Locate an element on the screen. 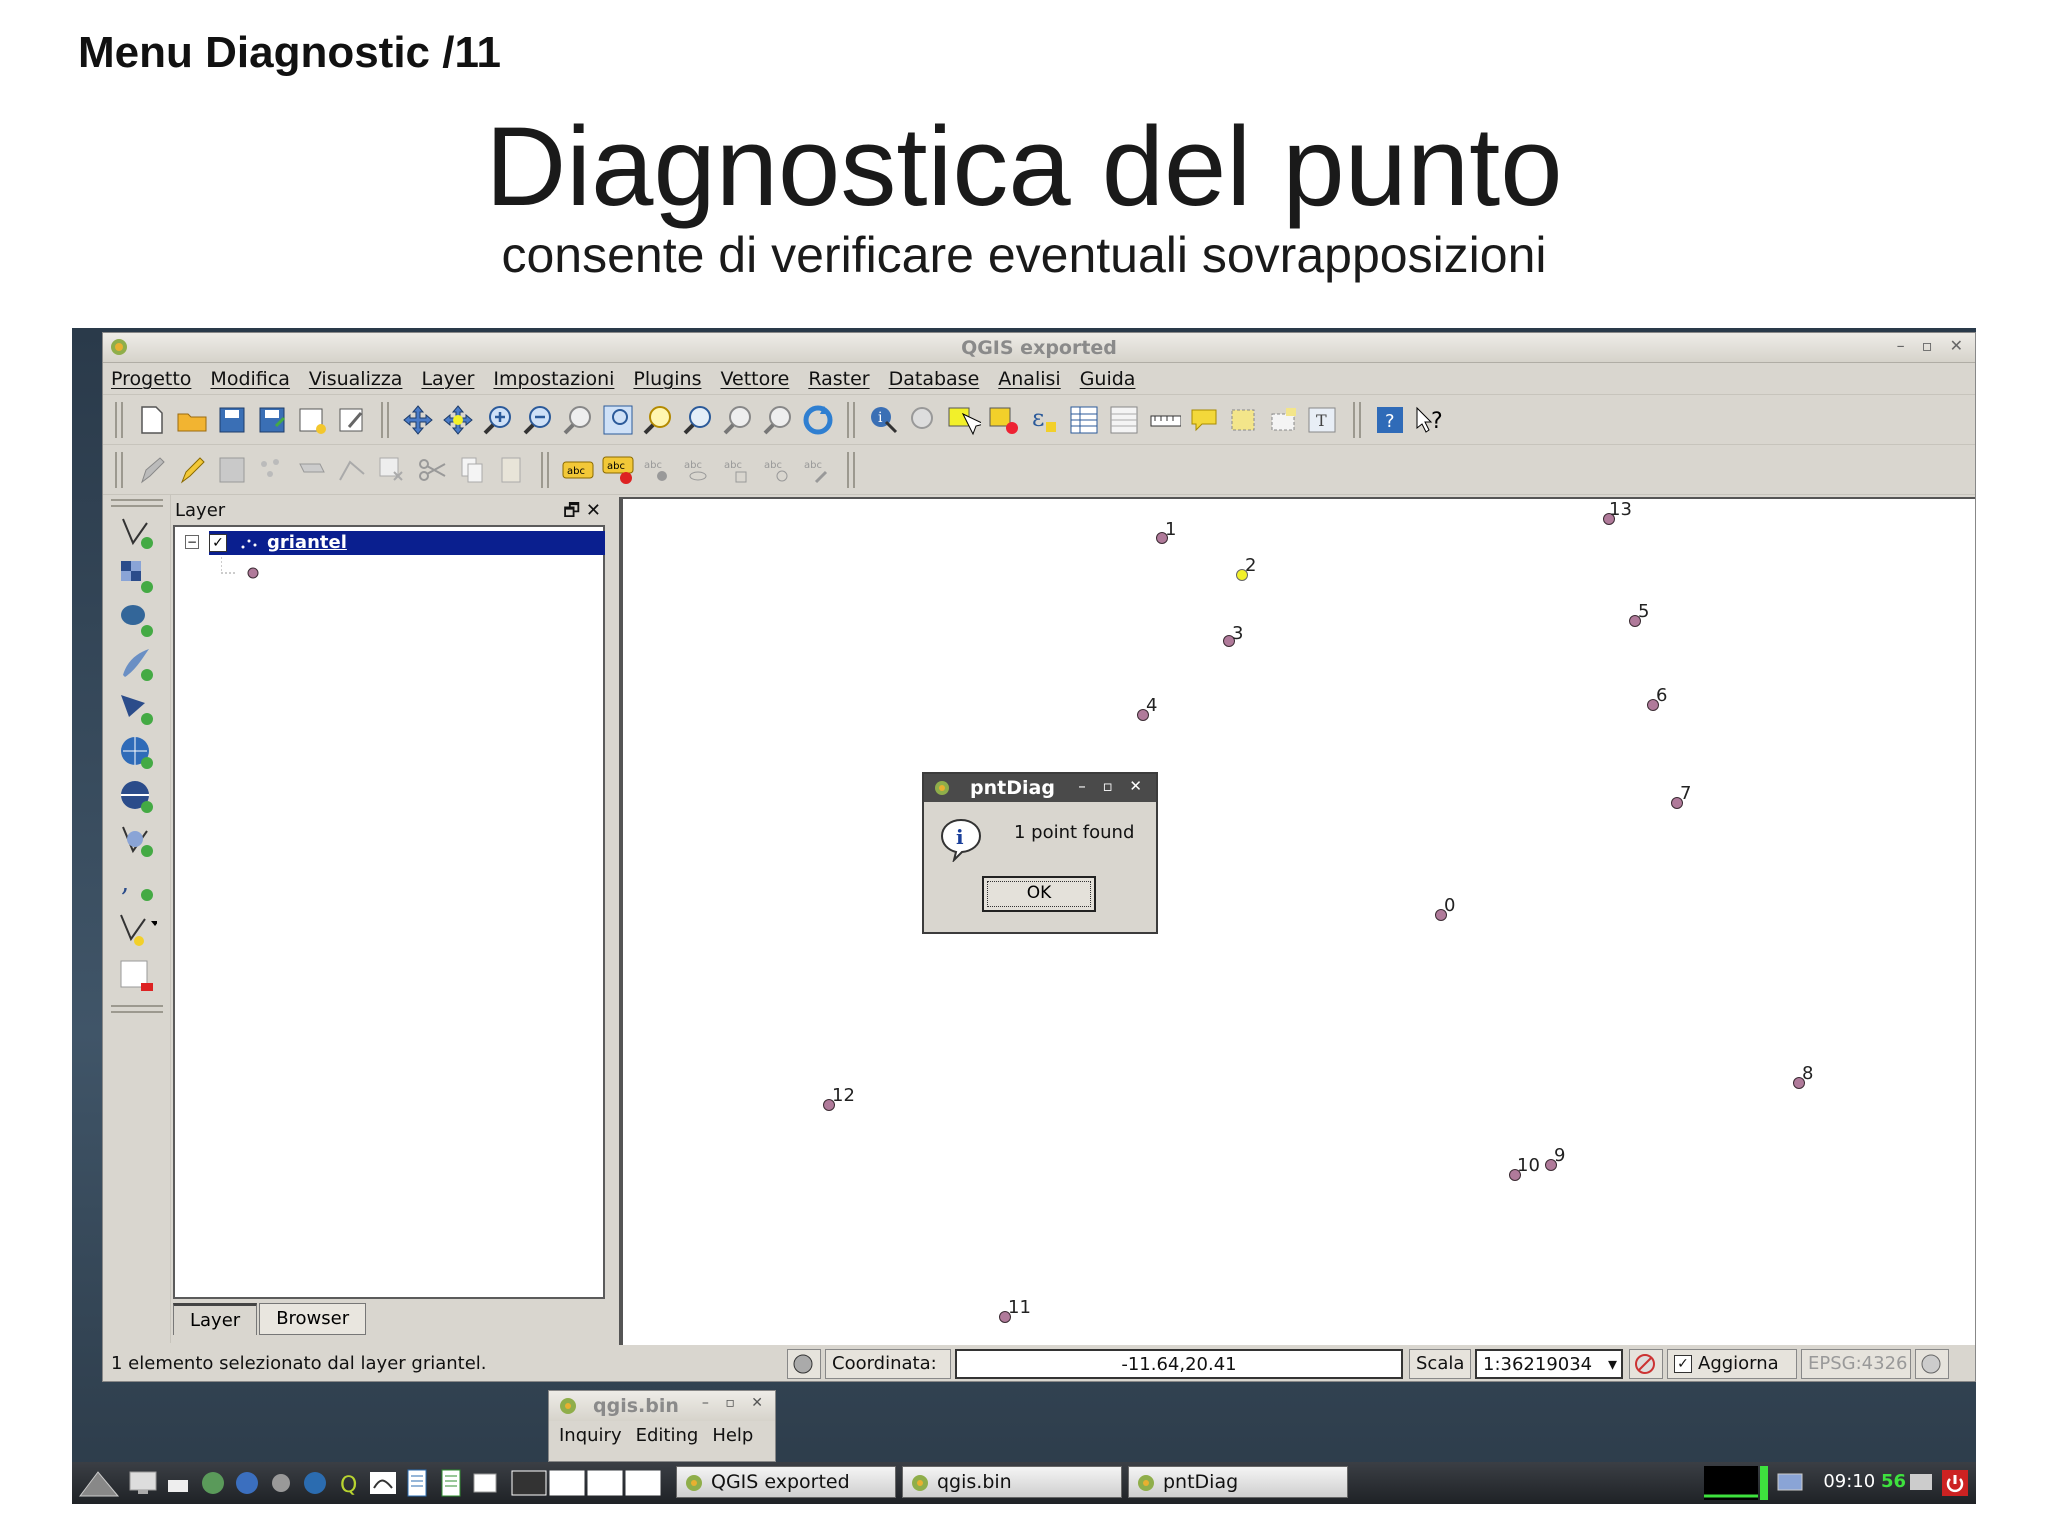 This screenshot has width=2048, height=1535. add-wcs-layer-icon is located at coordinates (137, 797).